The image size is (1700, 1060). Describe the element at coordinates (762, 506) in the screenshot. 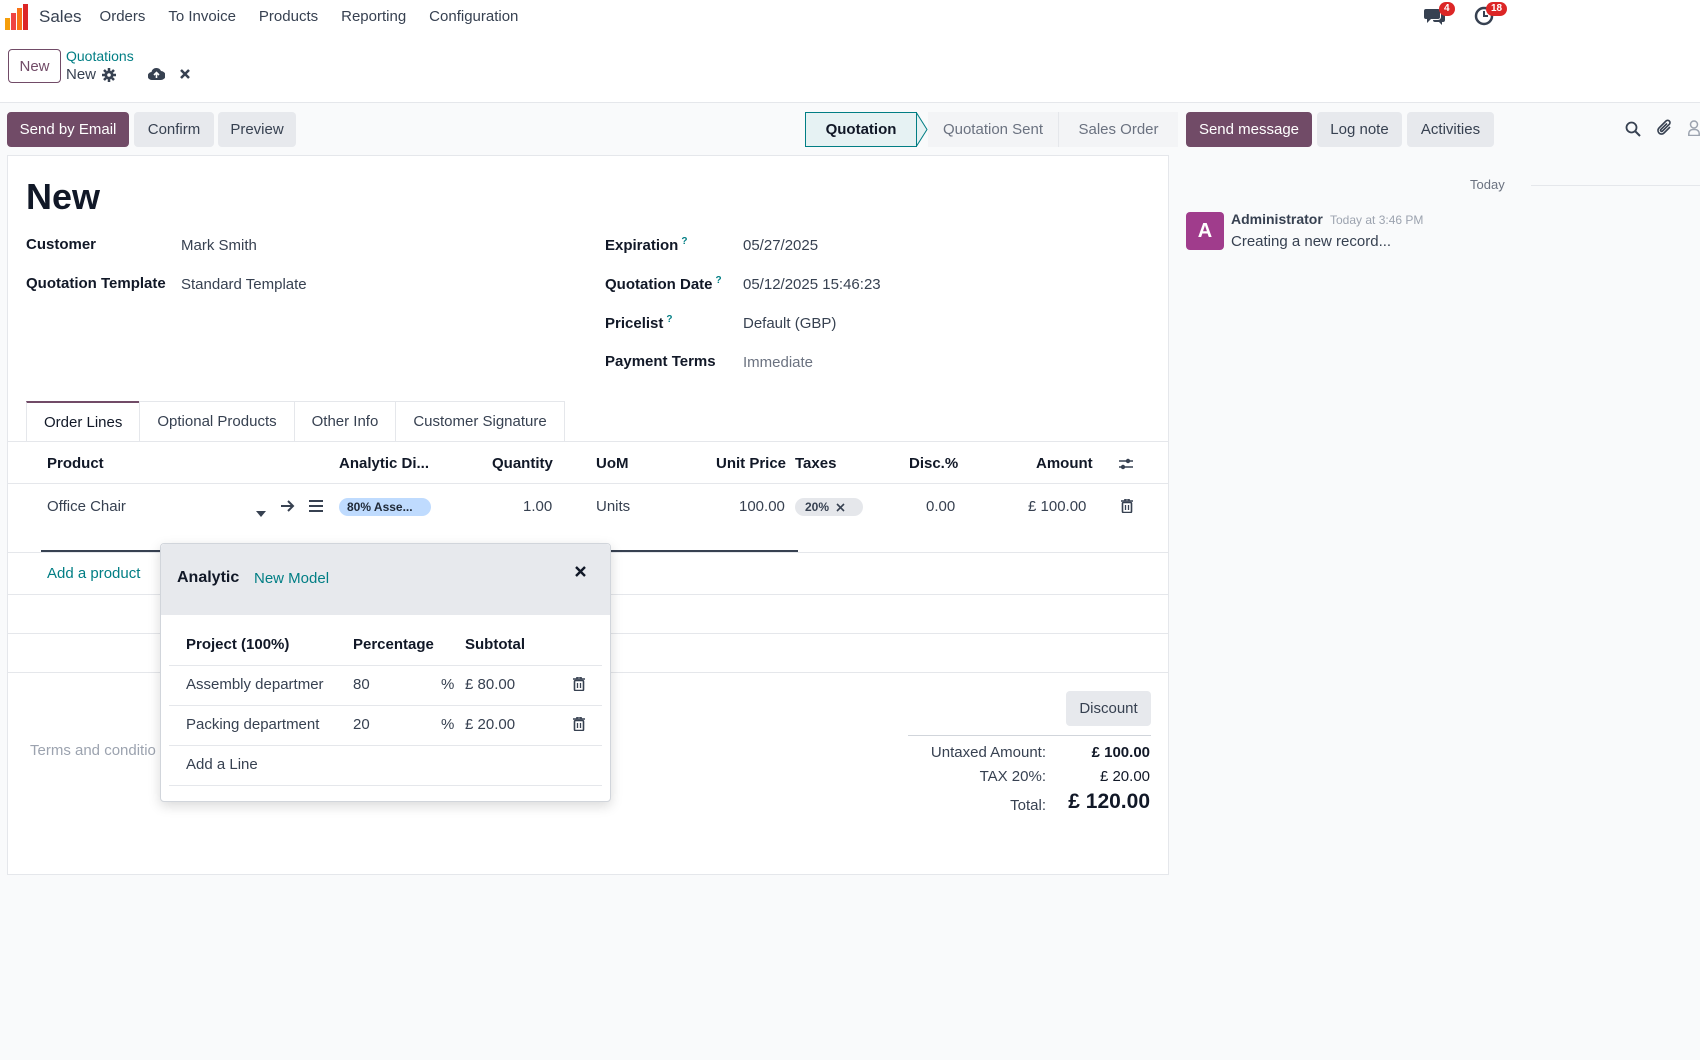

I see `unit-price-field: 100.00` at that location.